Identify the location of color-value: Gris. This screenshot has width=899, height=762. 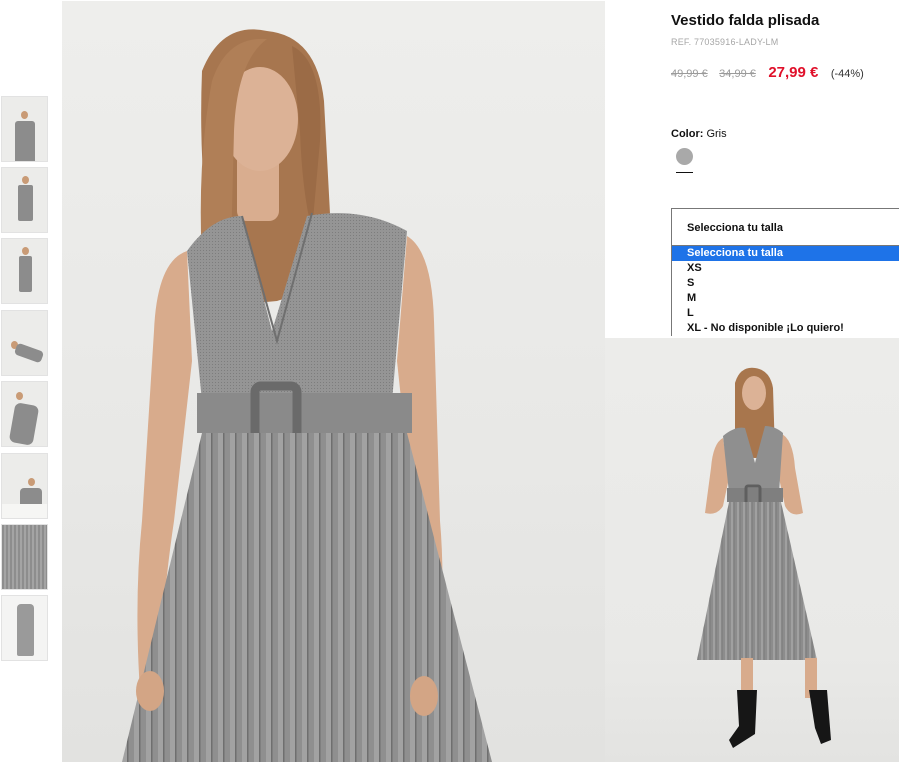
(716, 134).